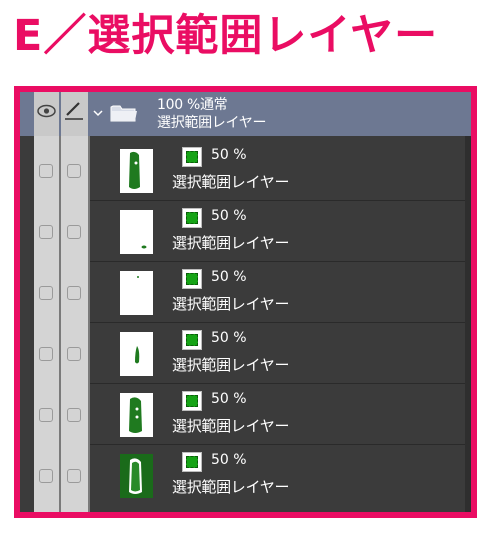 The image size is (500, 533). I want to click on visibility-column-header, so click(46, 114).